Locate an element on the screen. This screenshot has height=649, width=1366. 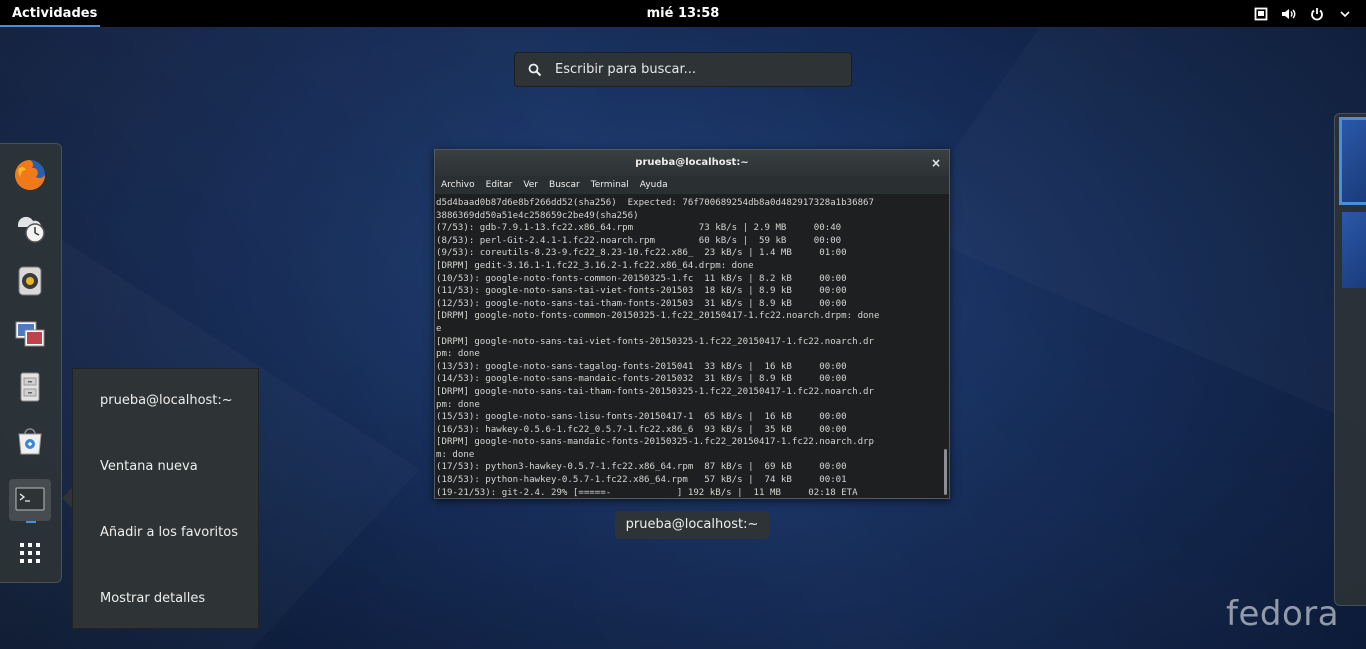
dash is located at coordinates (31, 363).